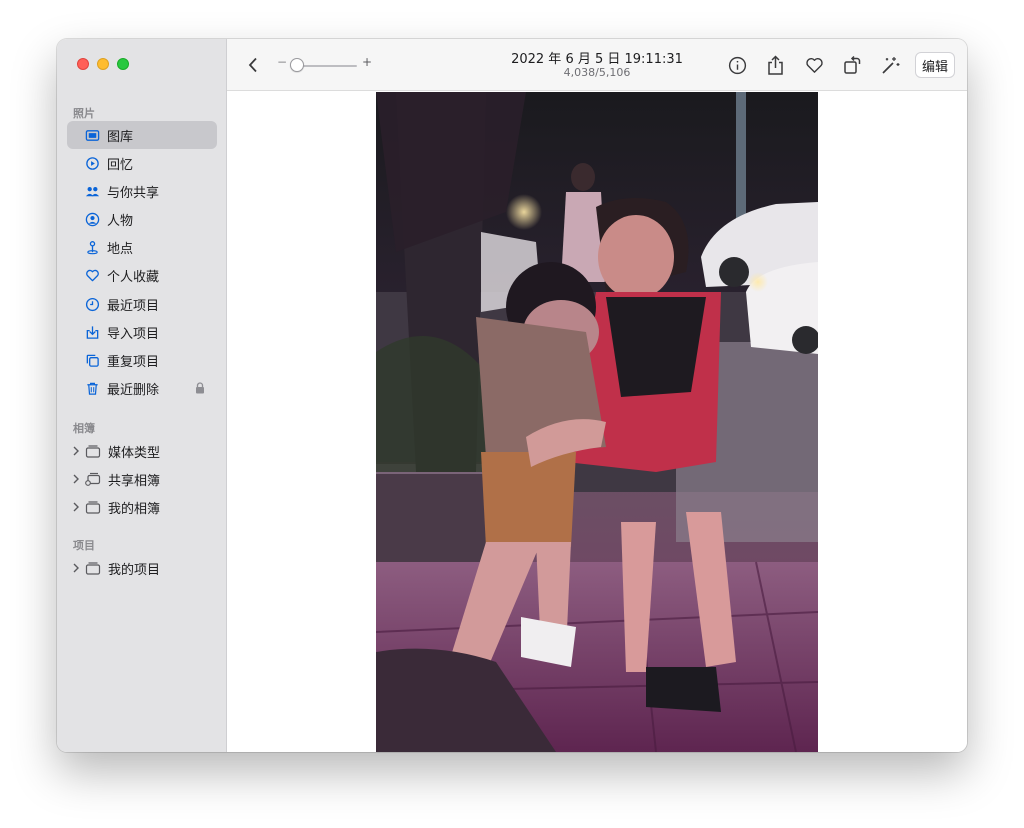 This screenshot has width=1024, height=828. I want to click on sidebar-item-places: 地点, so click(142, 247).